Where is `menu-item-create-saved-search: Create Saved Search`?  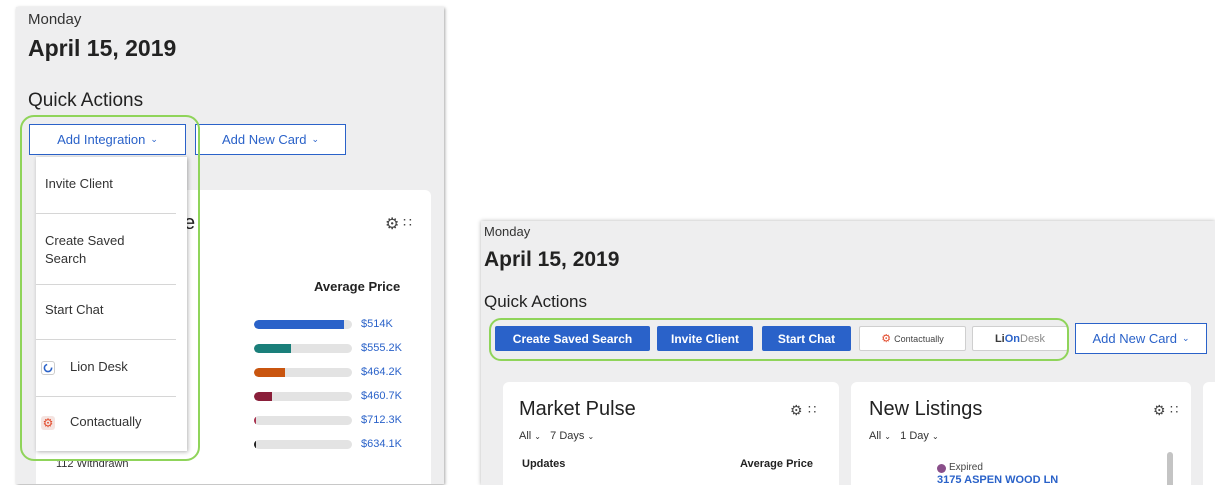
menu-item-create-saved-search: Create Saved Search is located at coordinates (100, 250).